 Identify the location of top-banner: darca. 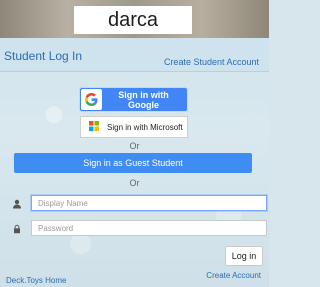
(134, 19).